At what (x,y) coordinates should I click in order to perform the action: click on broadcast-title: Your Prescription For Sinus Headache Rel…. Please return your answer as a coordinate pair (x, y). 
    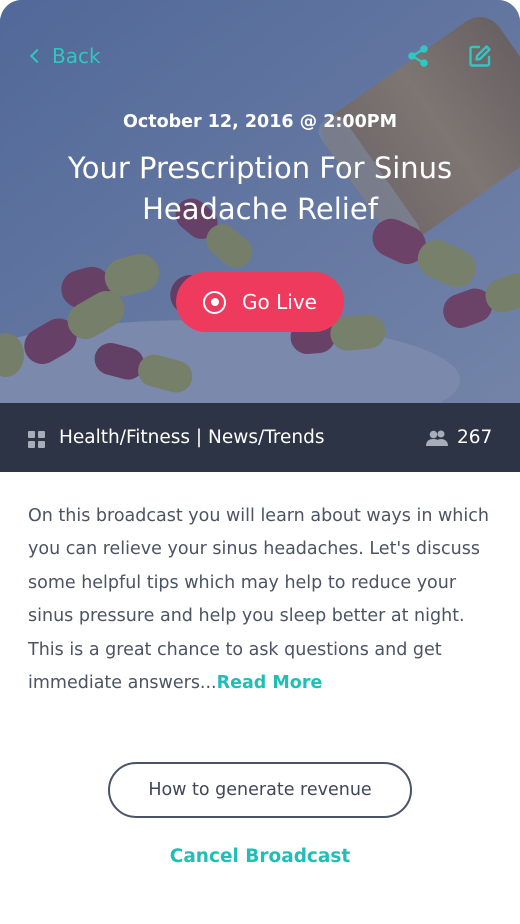
    Looking at the image, I should click on (260, 188).